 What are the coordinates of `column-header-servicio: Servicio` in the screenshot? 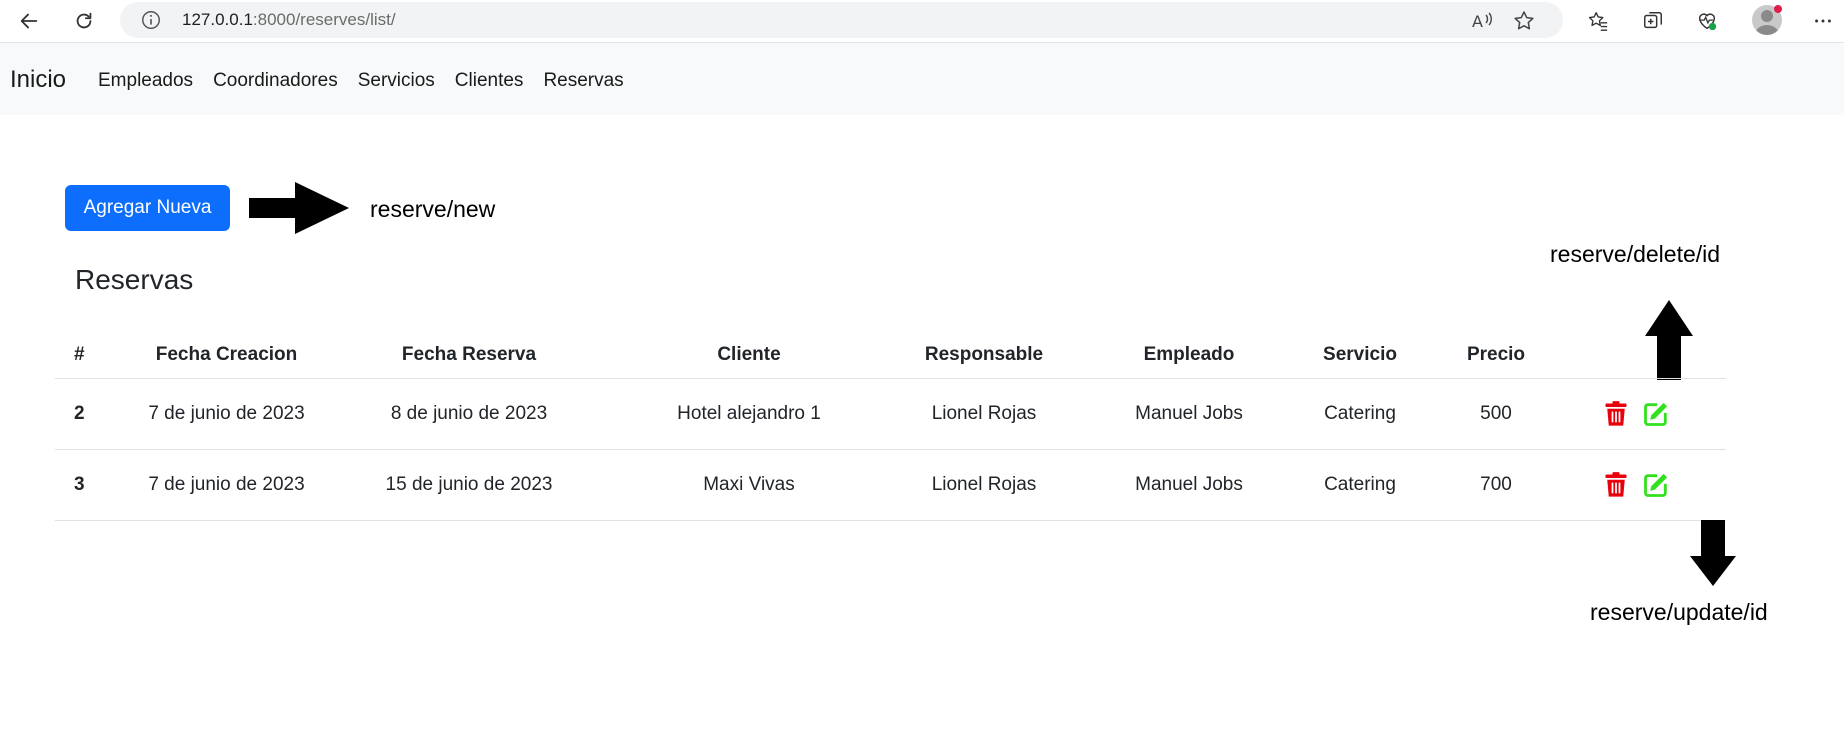 It's located at (1360, 354).